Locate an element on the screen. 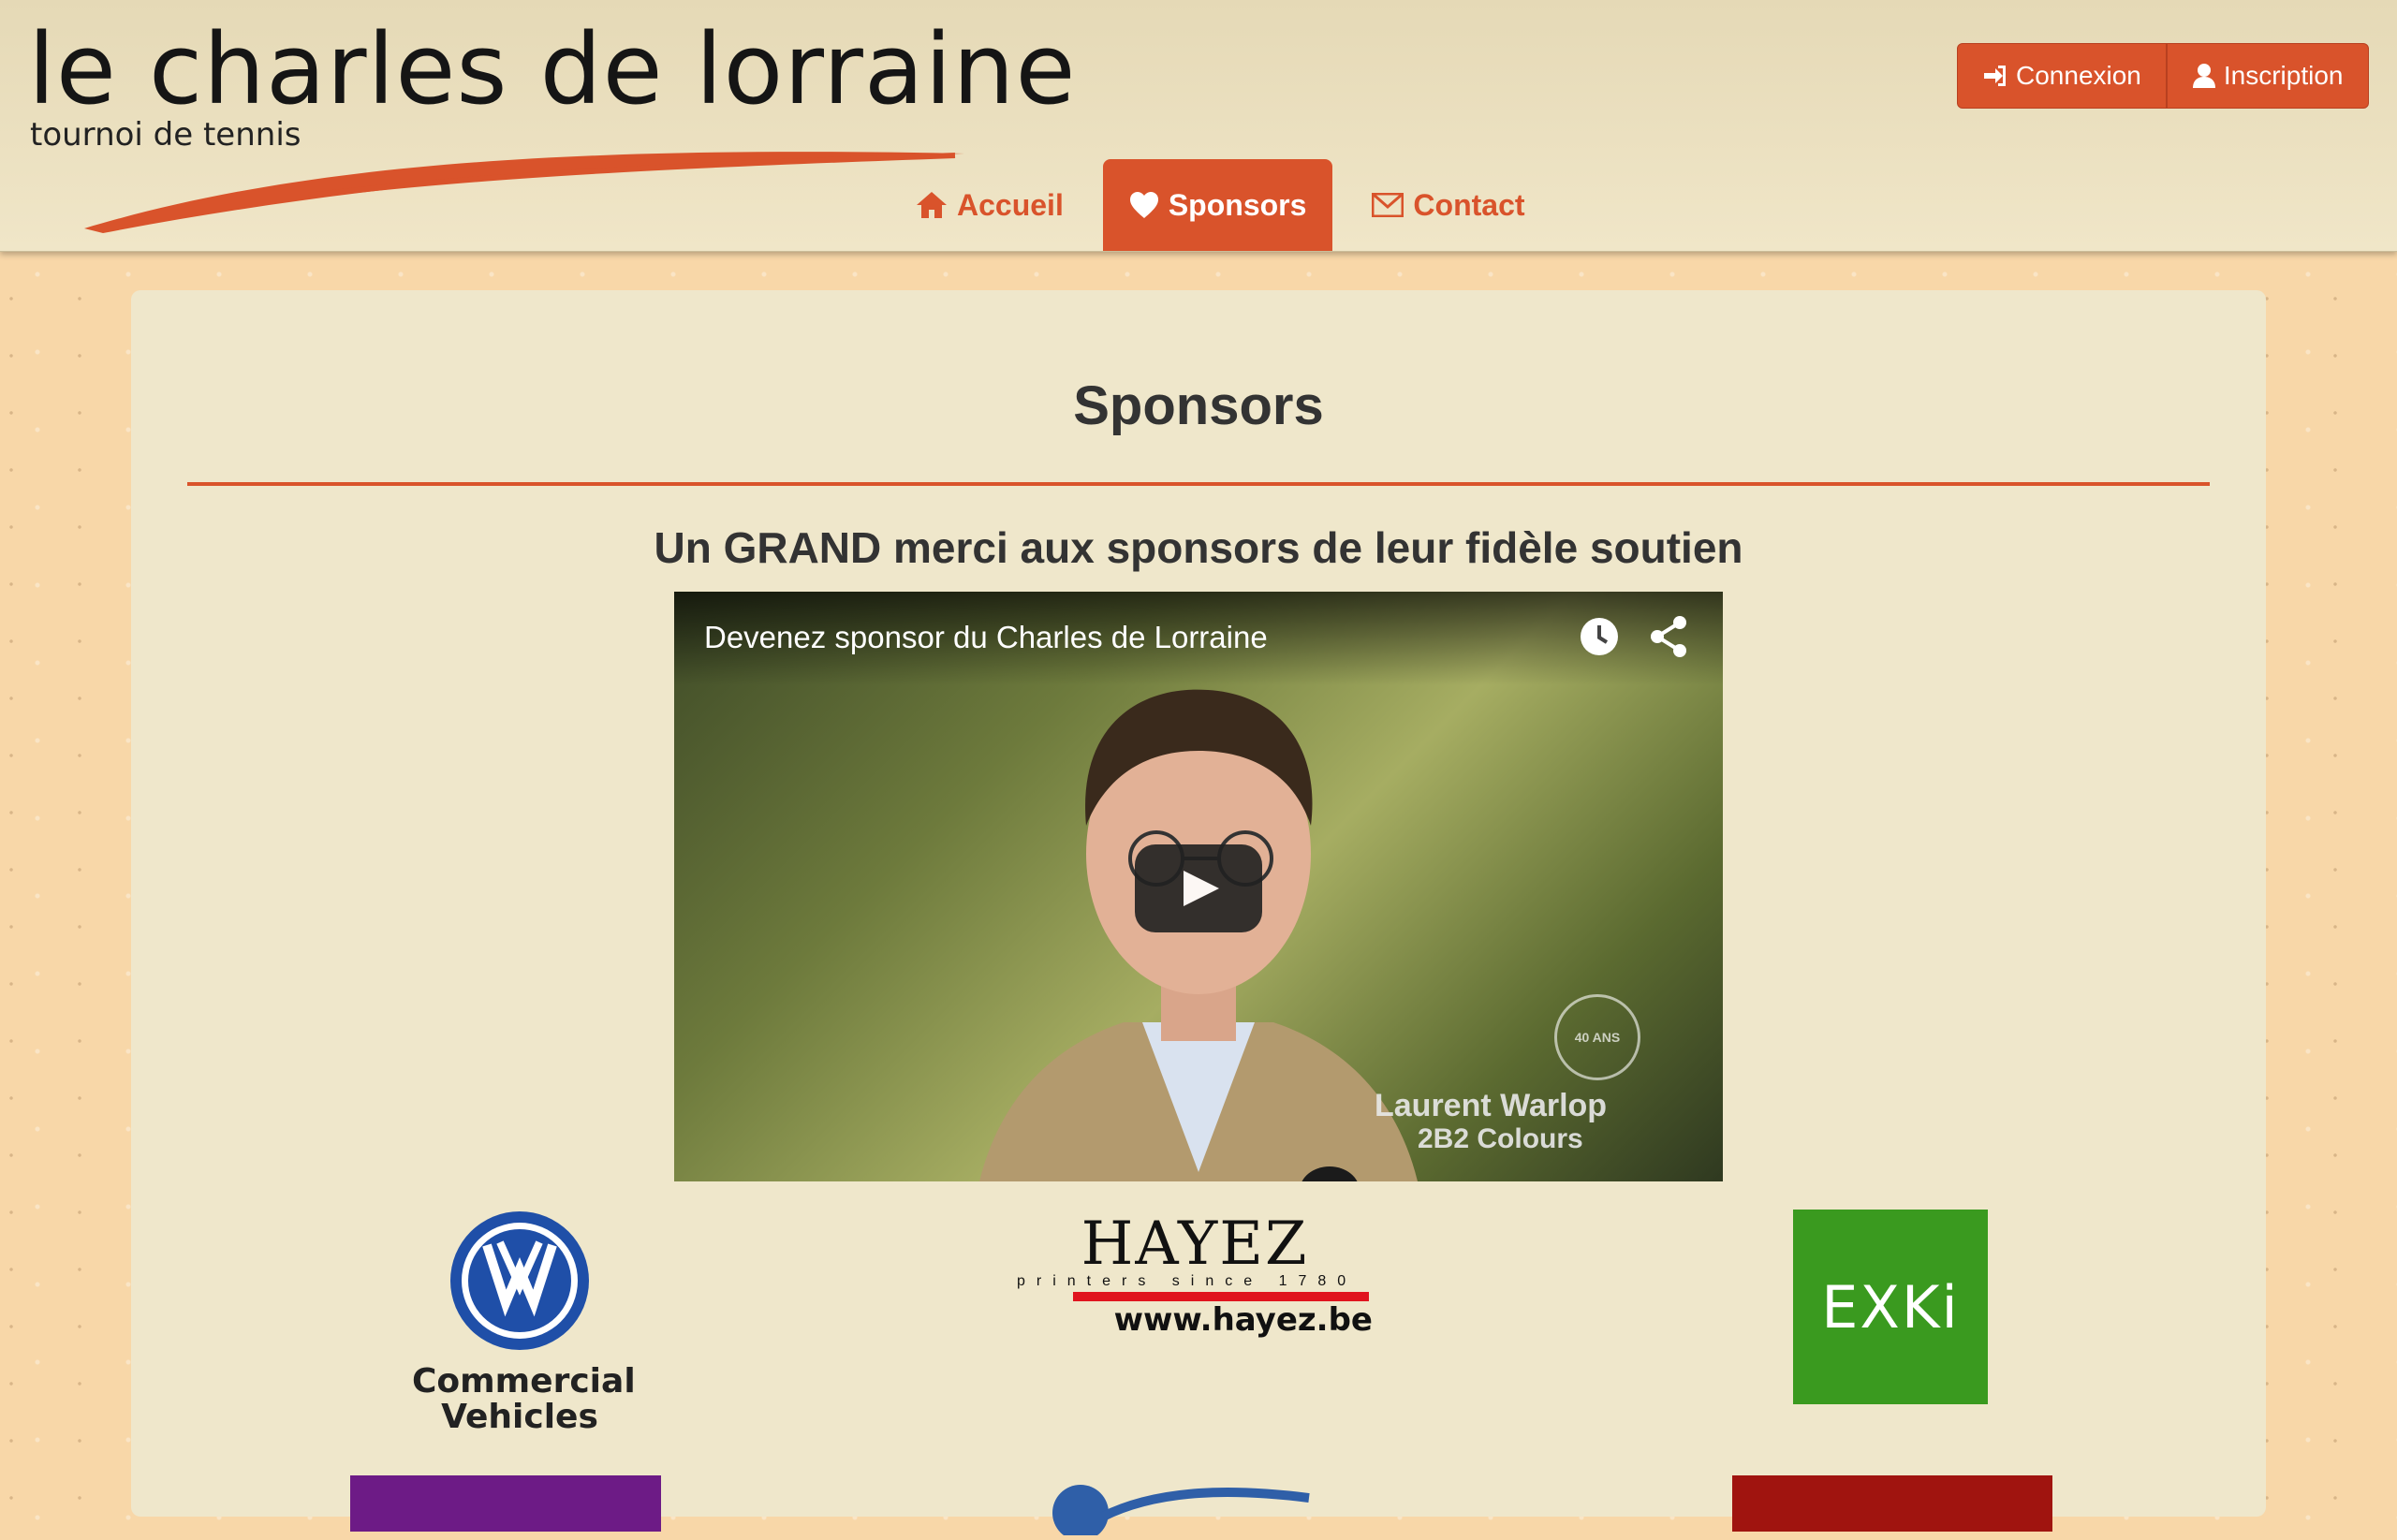 The height and width of the screenshot is (1540, 2397). play-button is located at coordinates (1198, 888).